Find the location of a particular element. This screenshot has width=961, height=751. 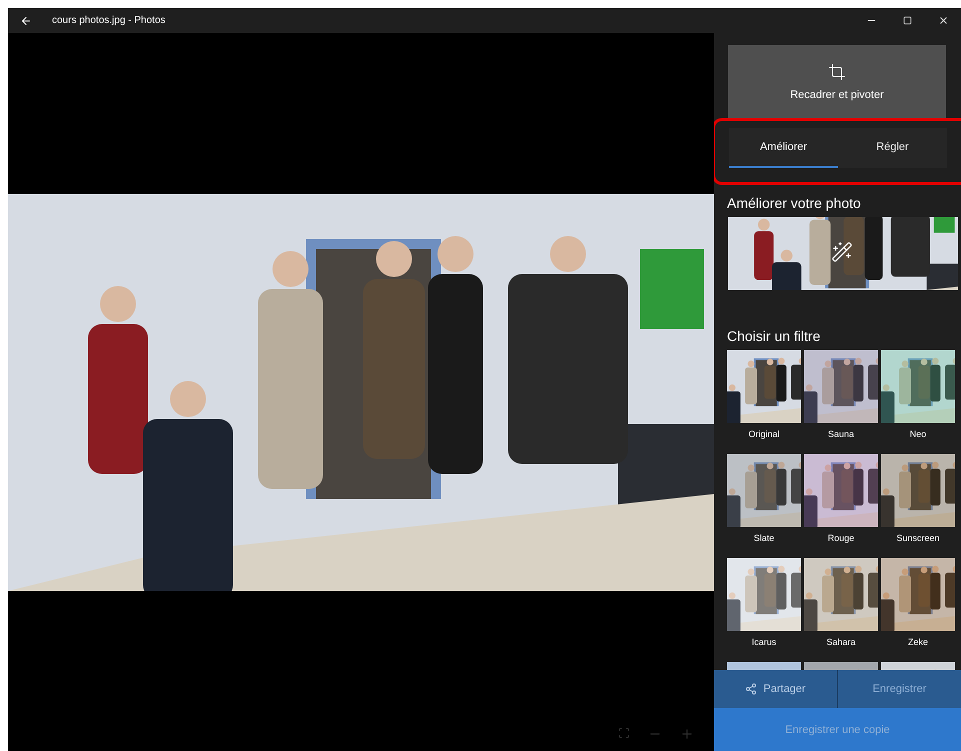

filter-option: Sunscreen is located at coordinates (918, 506).